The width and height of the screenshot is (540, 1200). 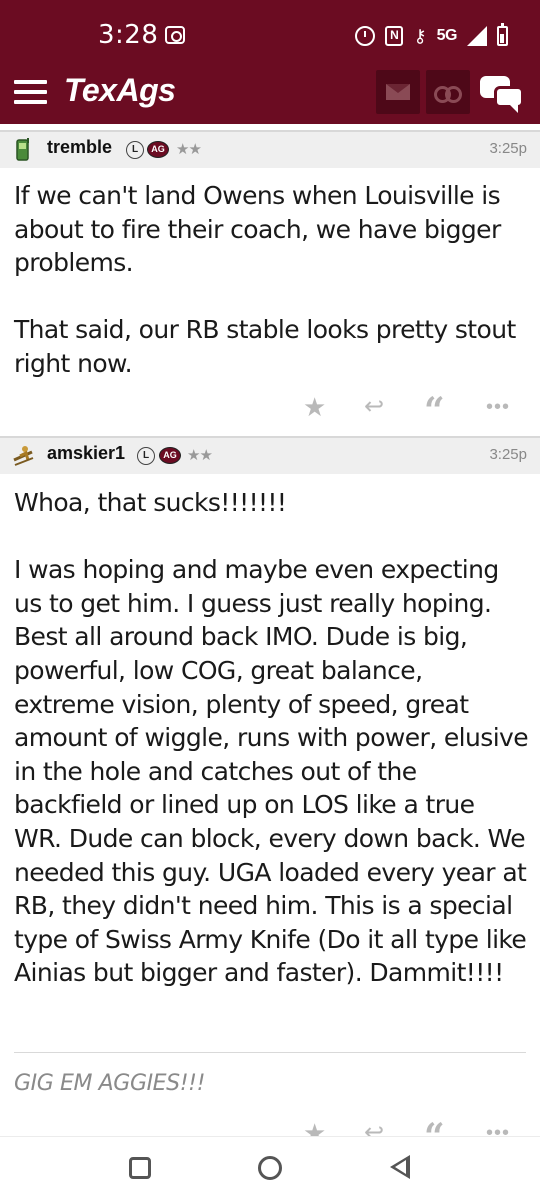 I want to click on quote-icon: “, so click(x=434, y=411).